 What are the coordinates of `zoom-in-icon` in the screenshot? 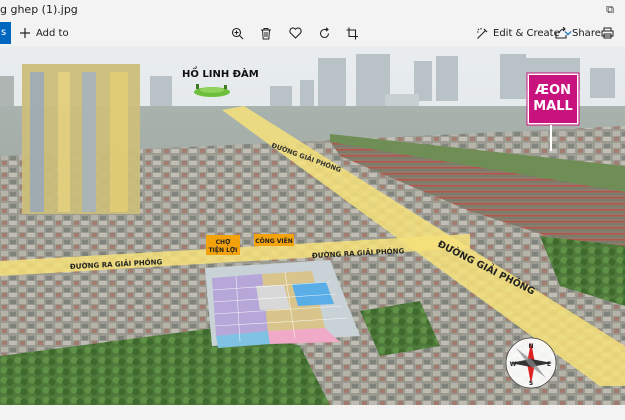 It's located at (237, 33).